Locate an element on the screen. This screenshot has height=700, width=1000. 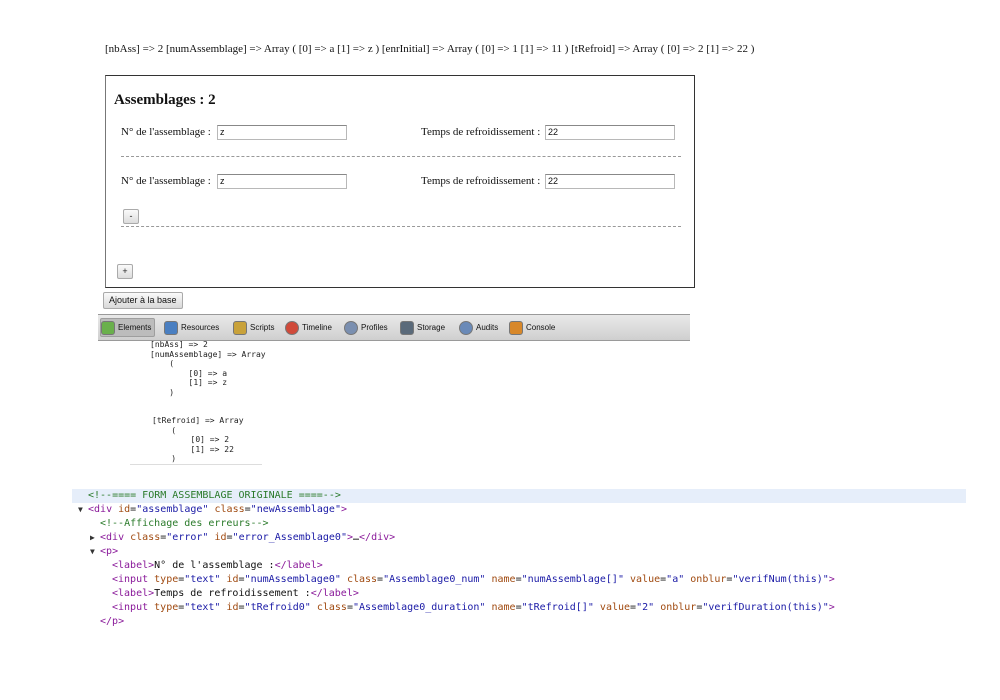
tab-elements: Elements is located at coordinates (128, 327).